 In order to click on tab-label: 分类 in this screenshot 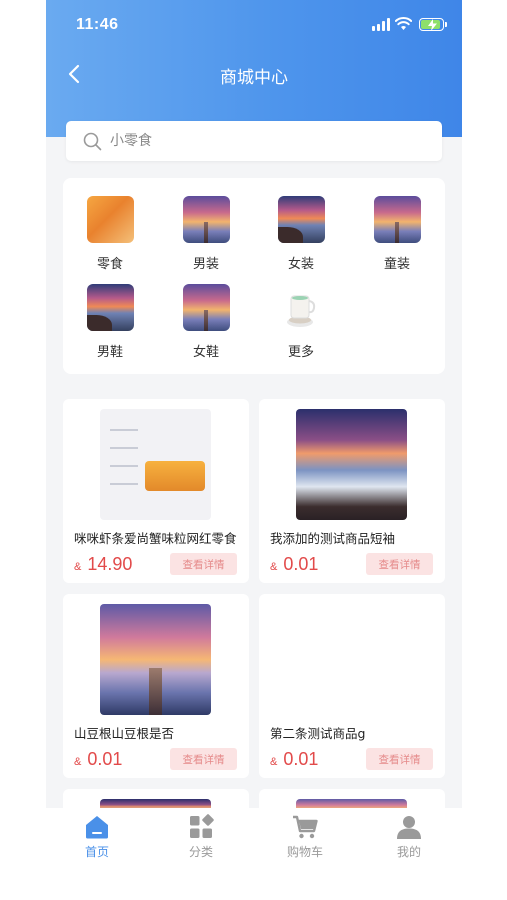, I will do `click(200, 852)`.